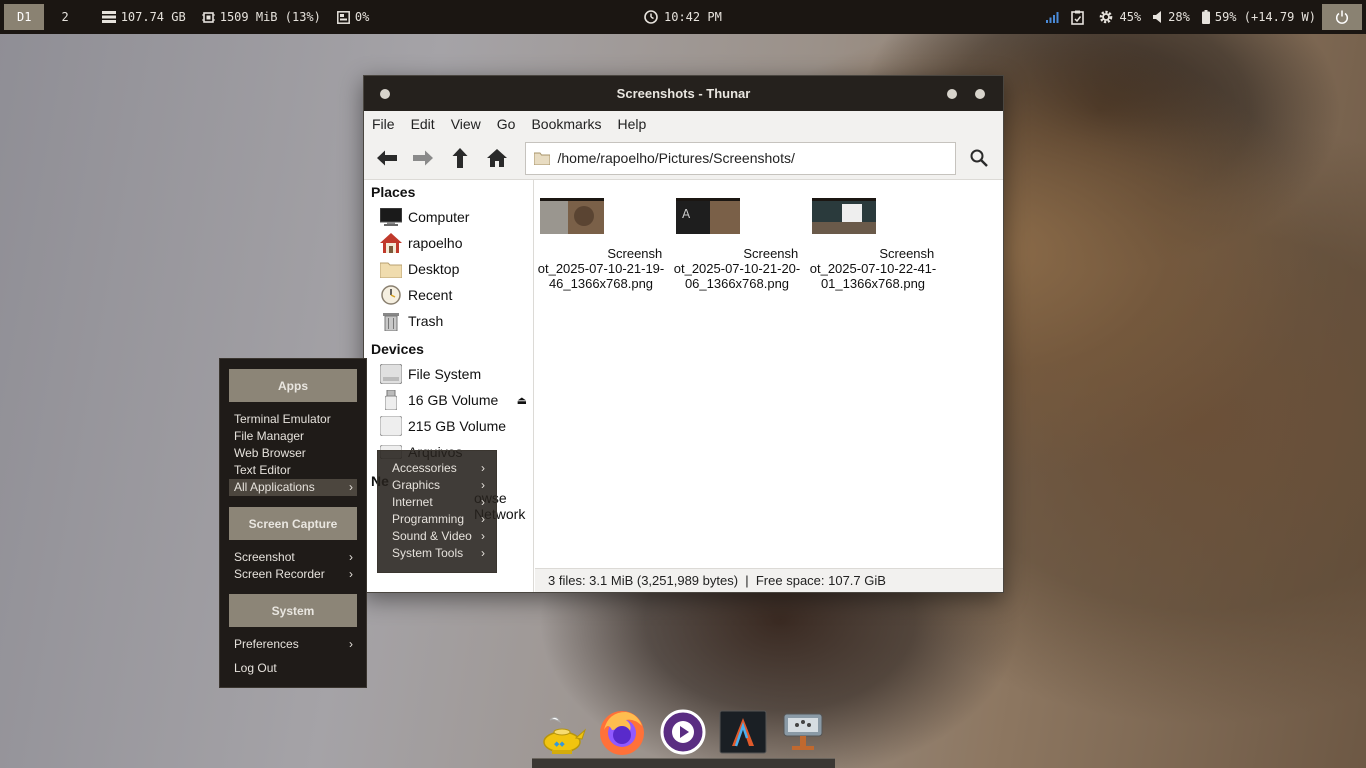 The width and height of the screenshot is (1366, 768). What do you see at coordinates (622, 732) in the screenshot?
I see `firefox-icon` at bounding box center [622, 732].